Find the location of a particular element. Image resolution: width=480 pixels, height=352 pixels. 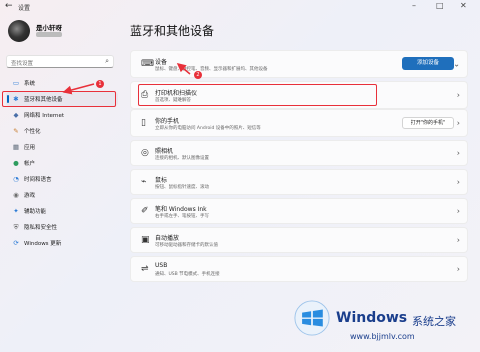

watermark: Windows 系统之家 www.bjjmlv.com is located at coordinates (383, 323).